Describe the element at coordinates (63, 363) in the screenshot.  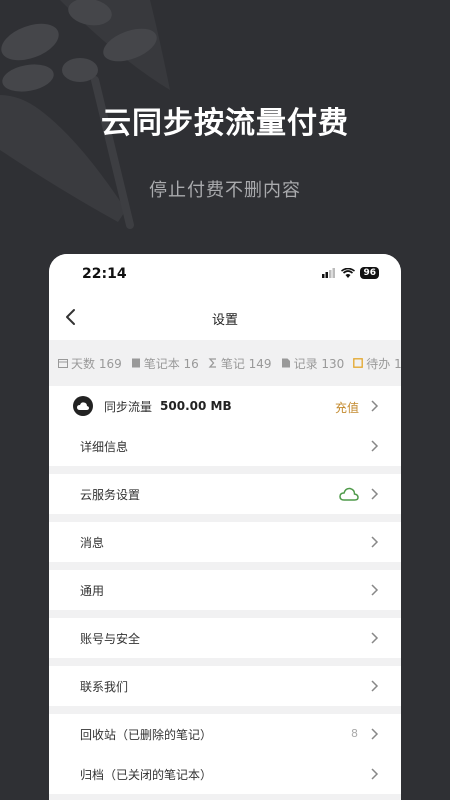
I see `calendar-icon` at that location.